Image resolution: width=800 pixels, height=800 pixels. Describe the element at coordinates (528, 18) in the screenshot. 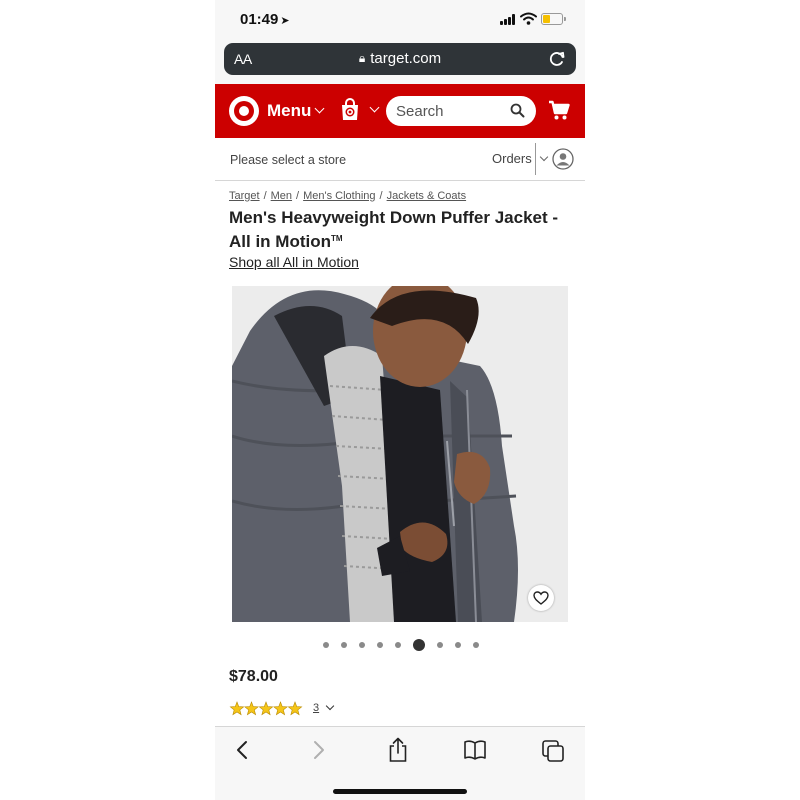

I see `wifi-icon` at that location.